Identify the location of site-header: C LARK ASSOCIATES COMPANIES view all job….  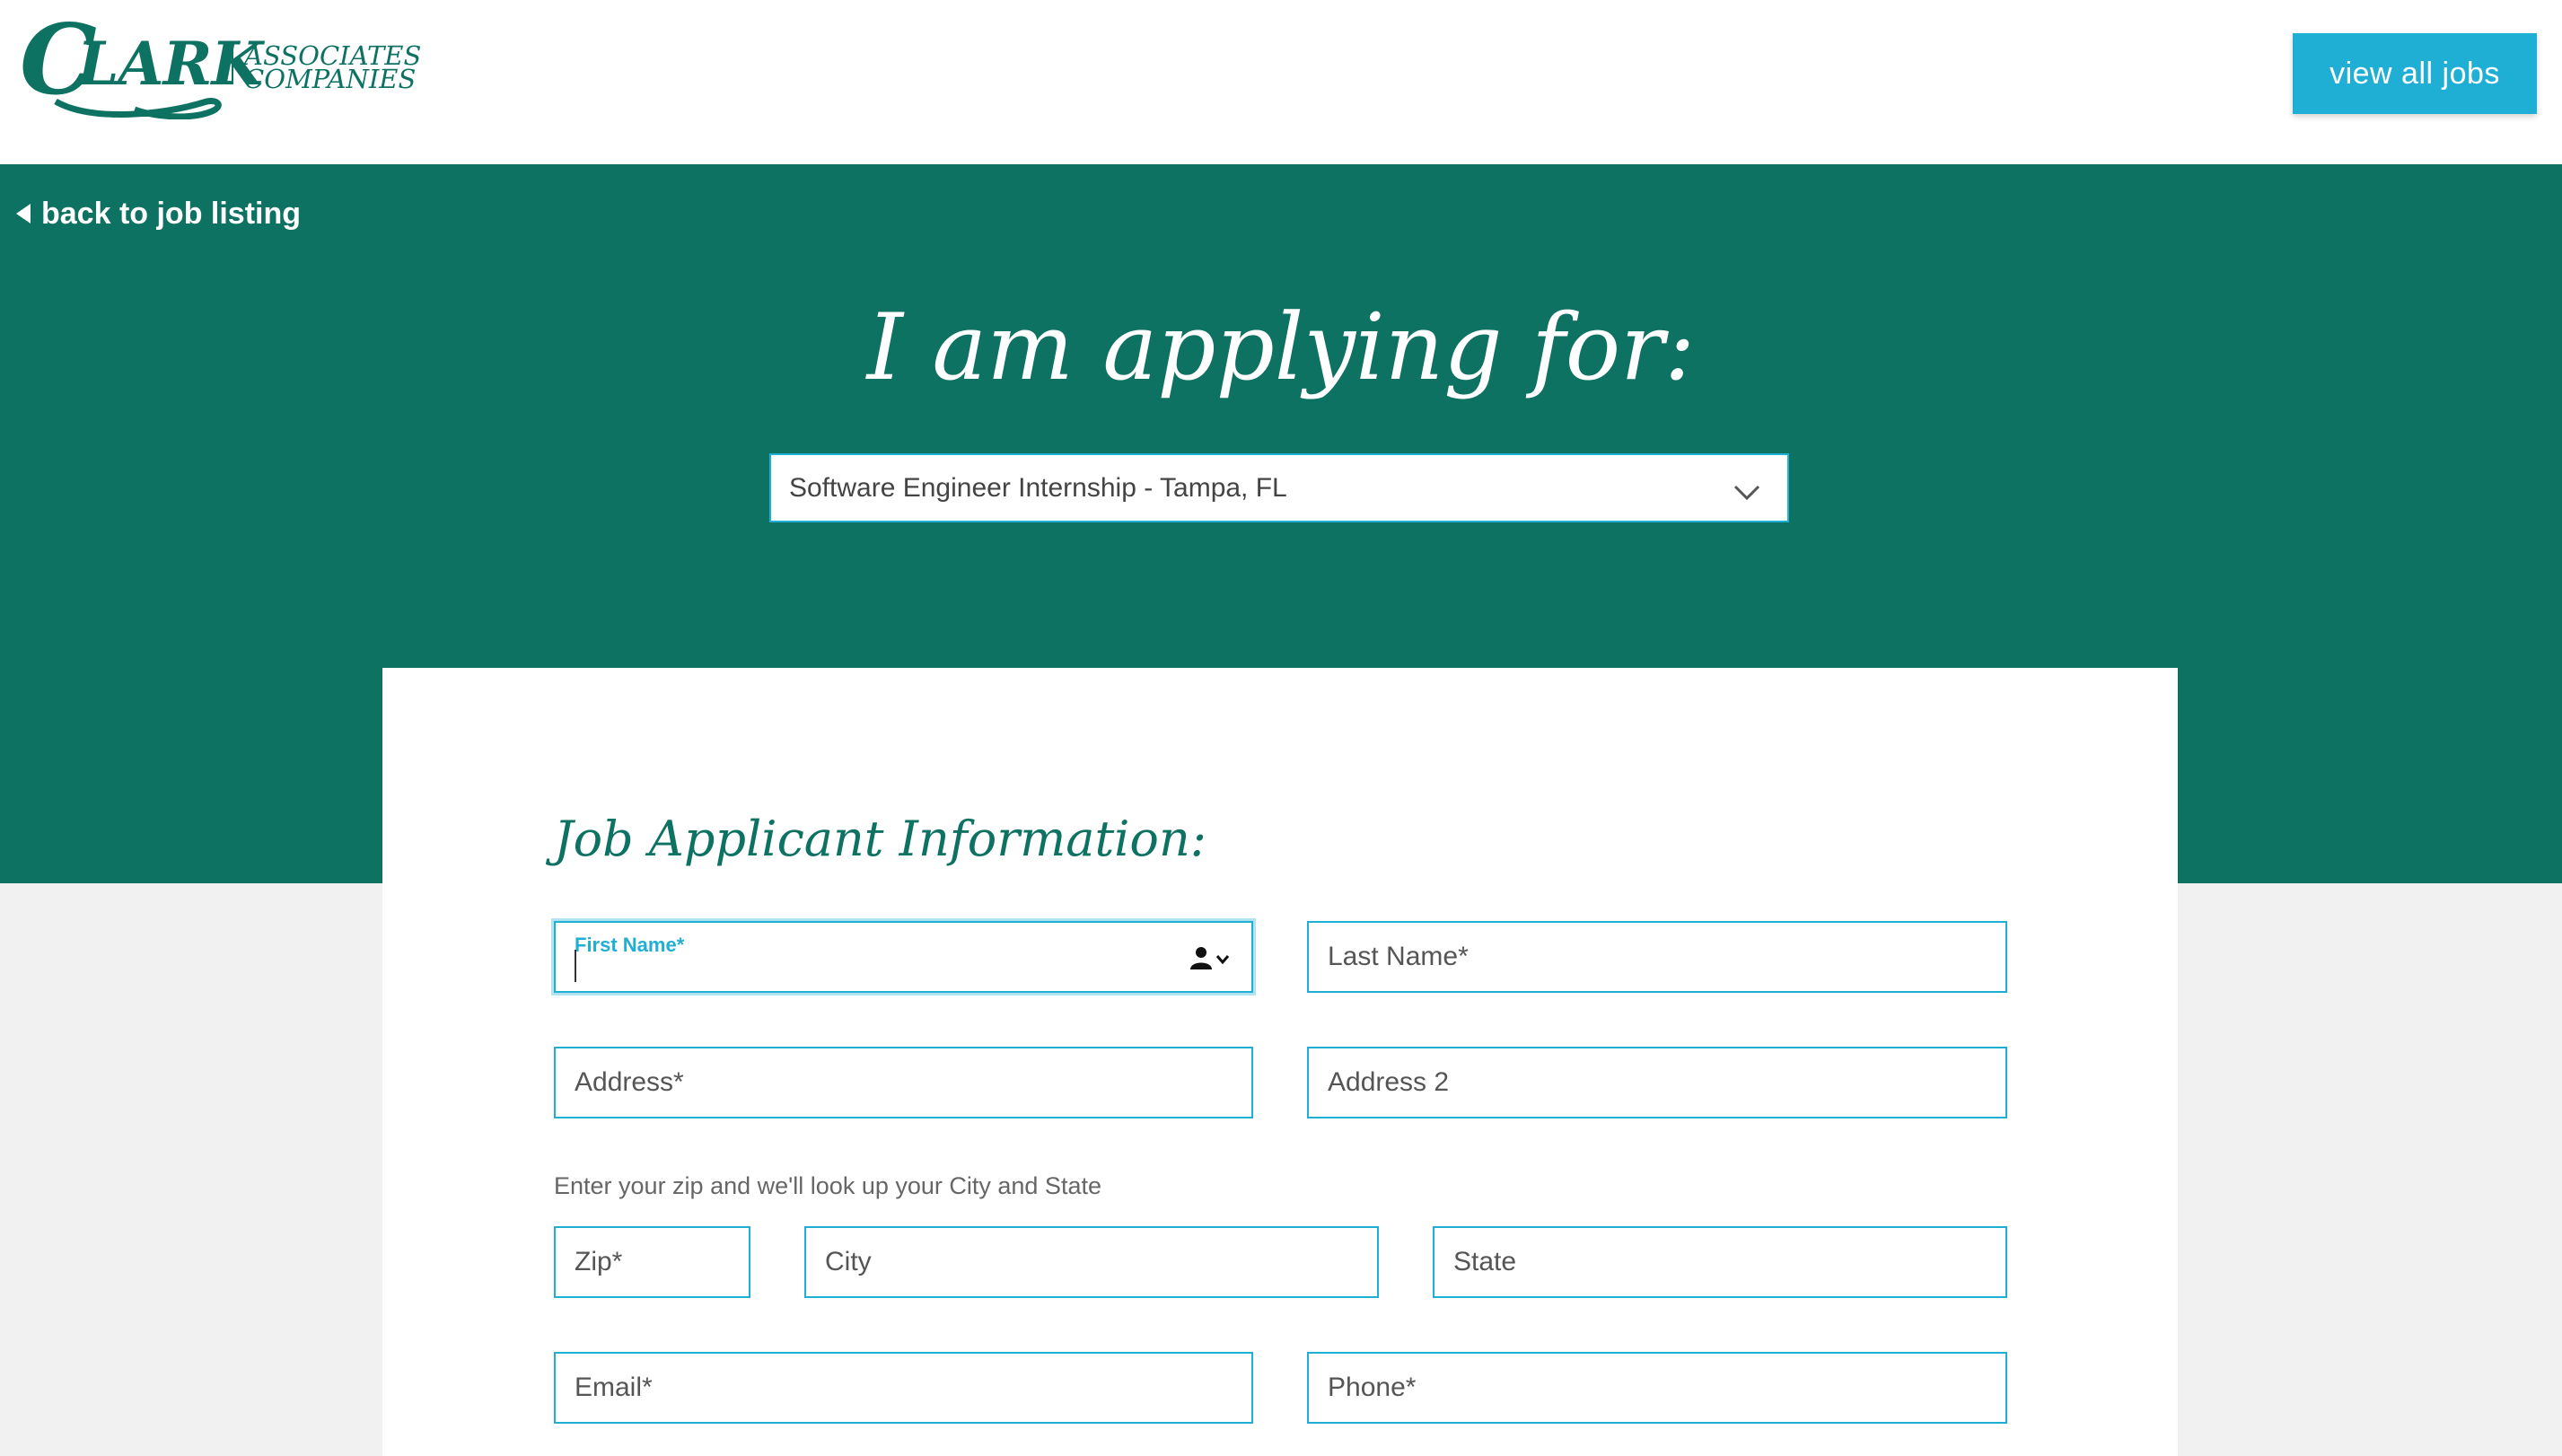
(1281, 82).